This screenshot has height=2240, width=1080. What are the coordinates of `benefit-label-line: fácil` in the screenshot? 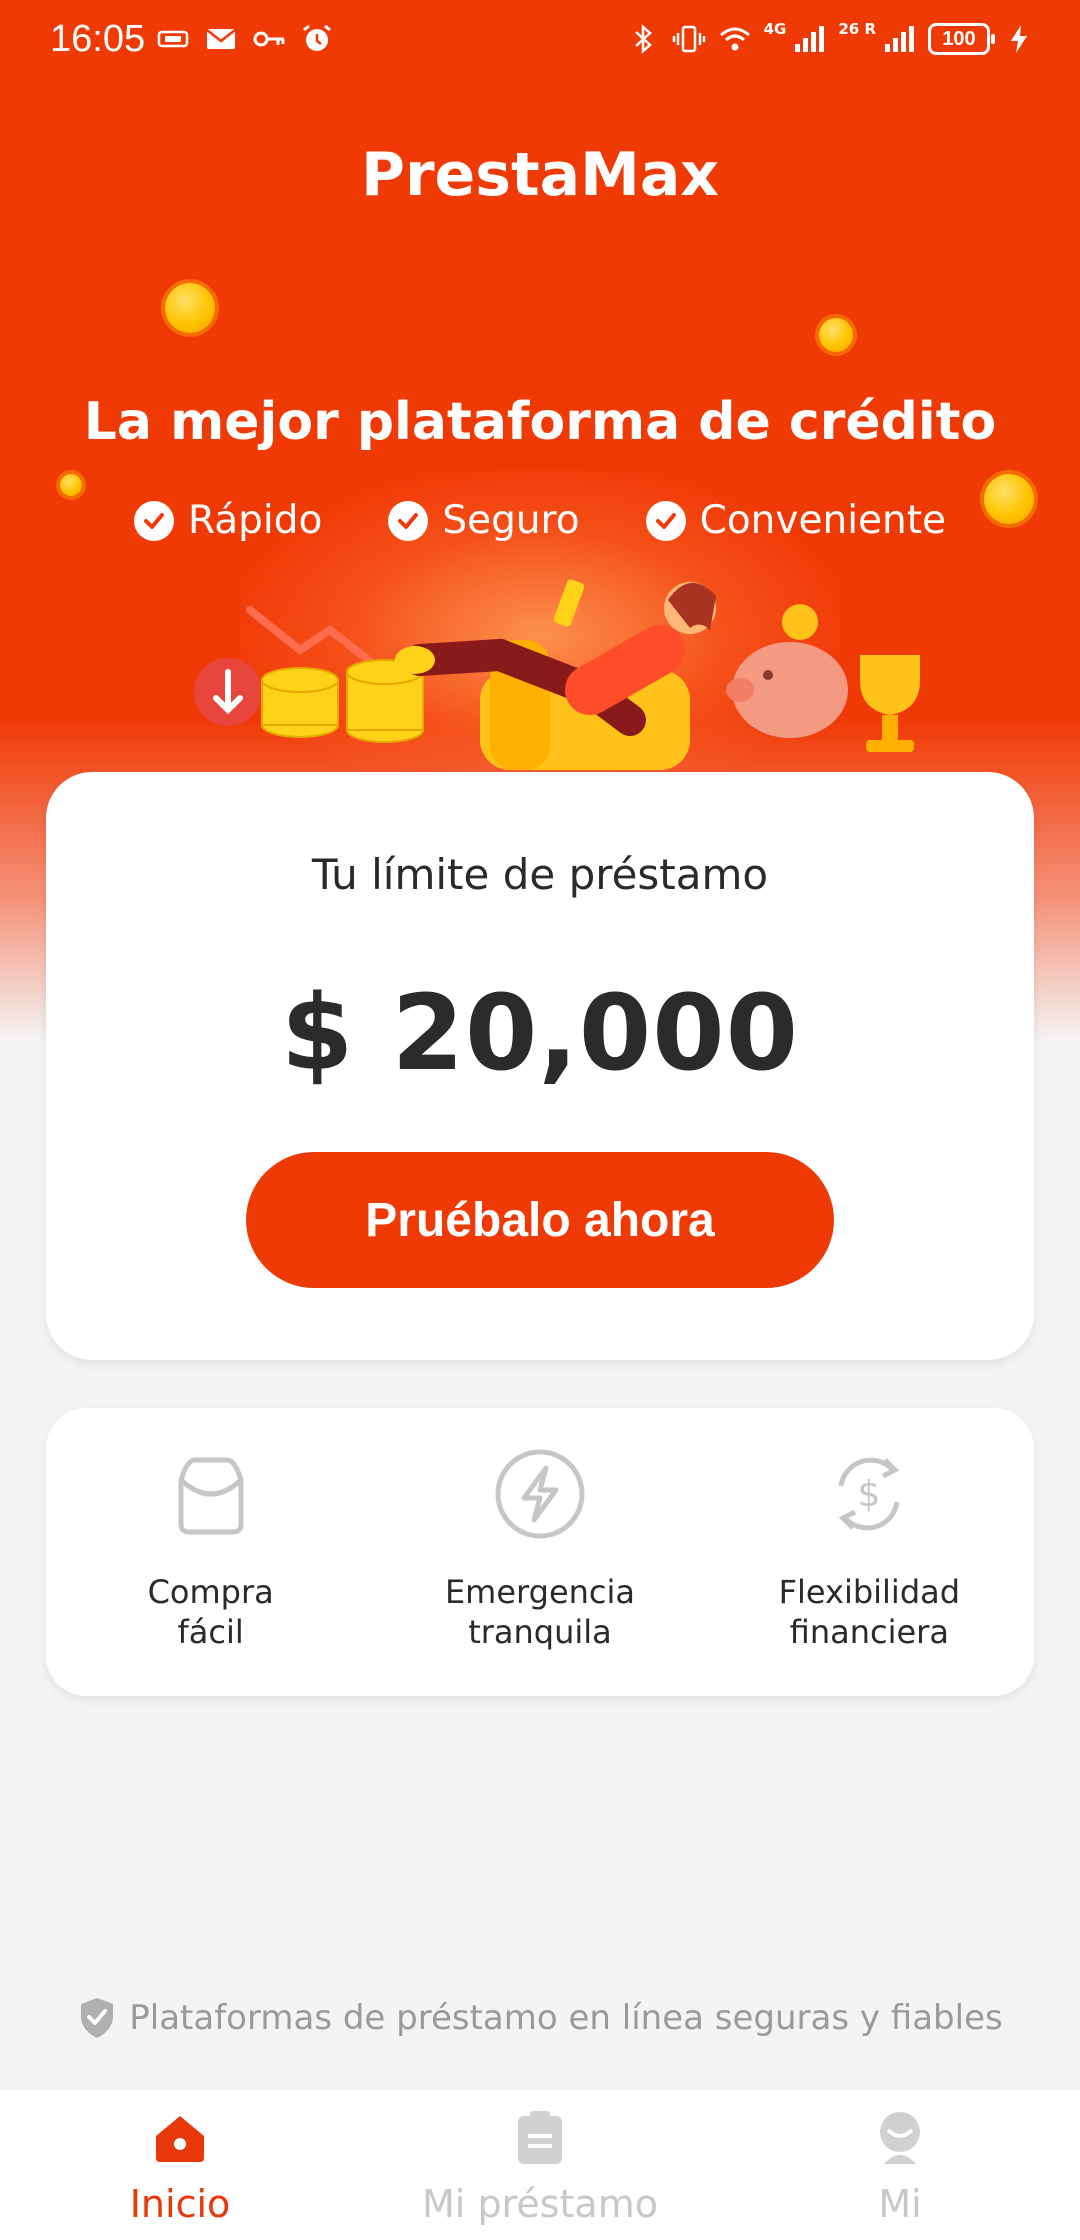 It's located at (210, 1632).